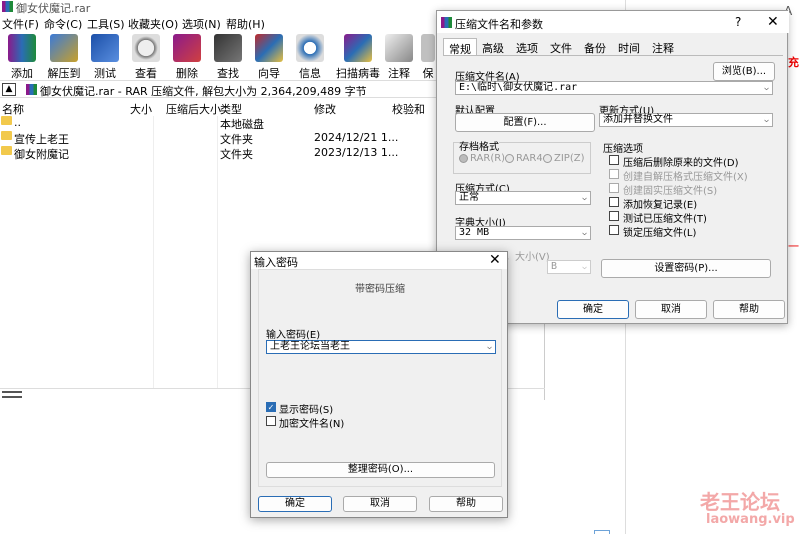 The image size is (800, 534). Describe the element at coordinates (428, 56) in the screenshot. I see `protect-button: 保` at that location.